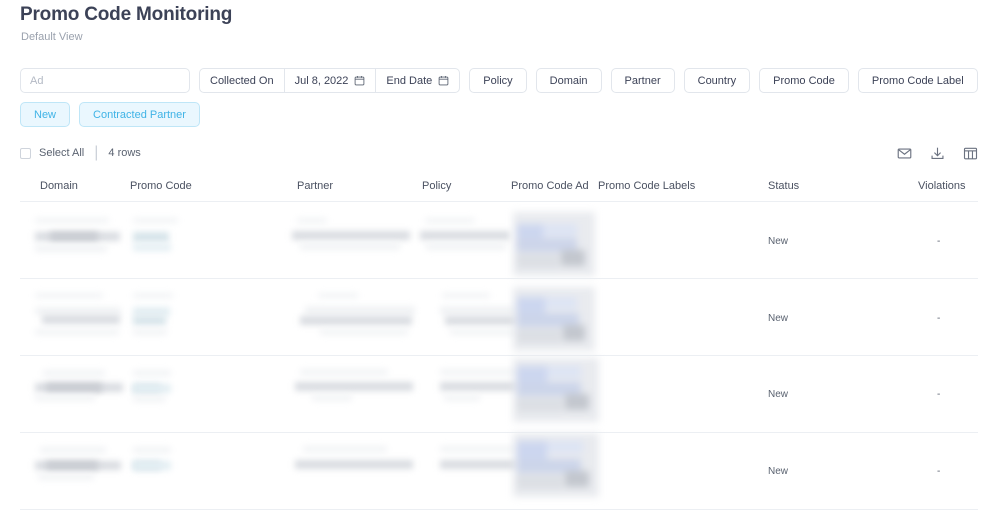 Image resolution: width=998 pixels, height=521 pixels. What do you see at coordinates (642, 80) in the screenshot?
I see `filter-chip-partner: Partner` at bounding box center [642, 80].